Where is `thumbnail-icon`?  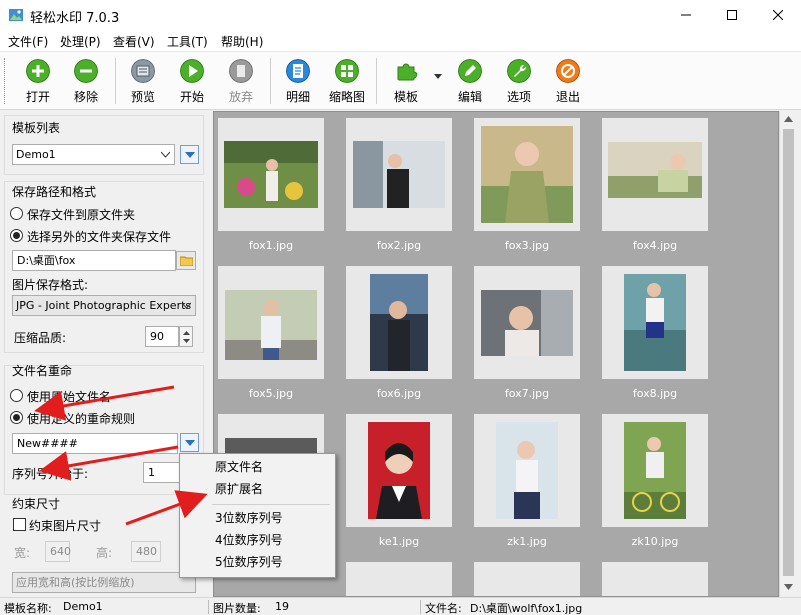
thumbnail-icon is located at coordinates (347, 71).